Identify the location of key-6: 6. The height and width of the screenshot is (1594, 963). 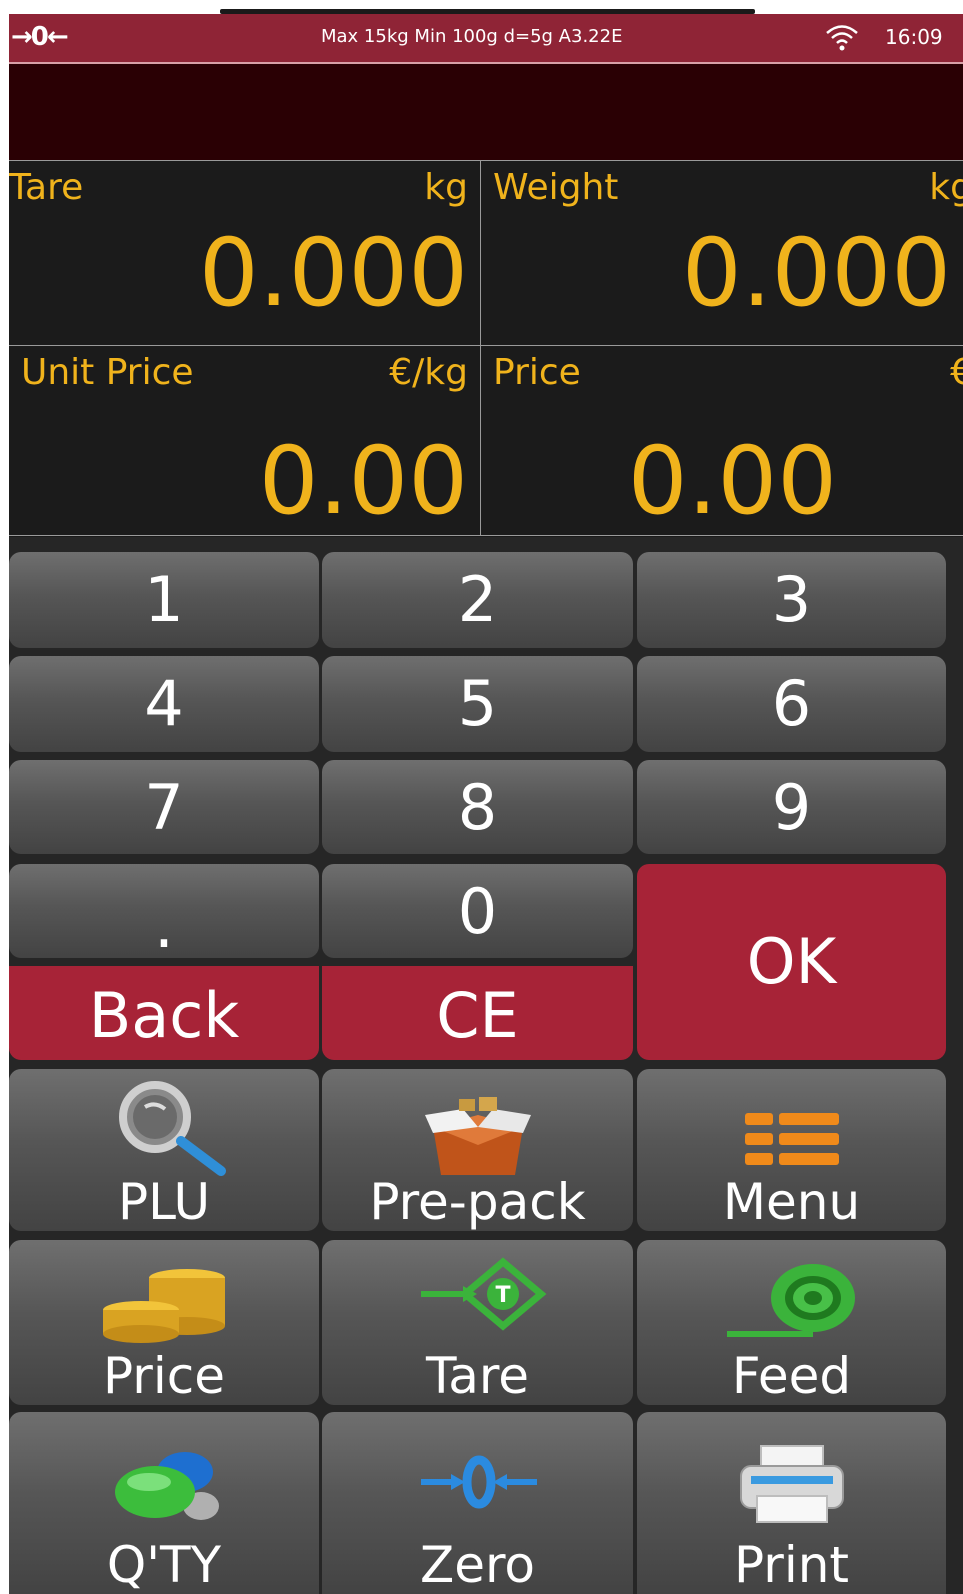
(791, 704).